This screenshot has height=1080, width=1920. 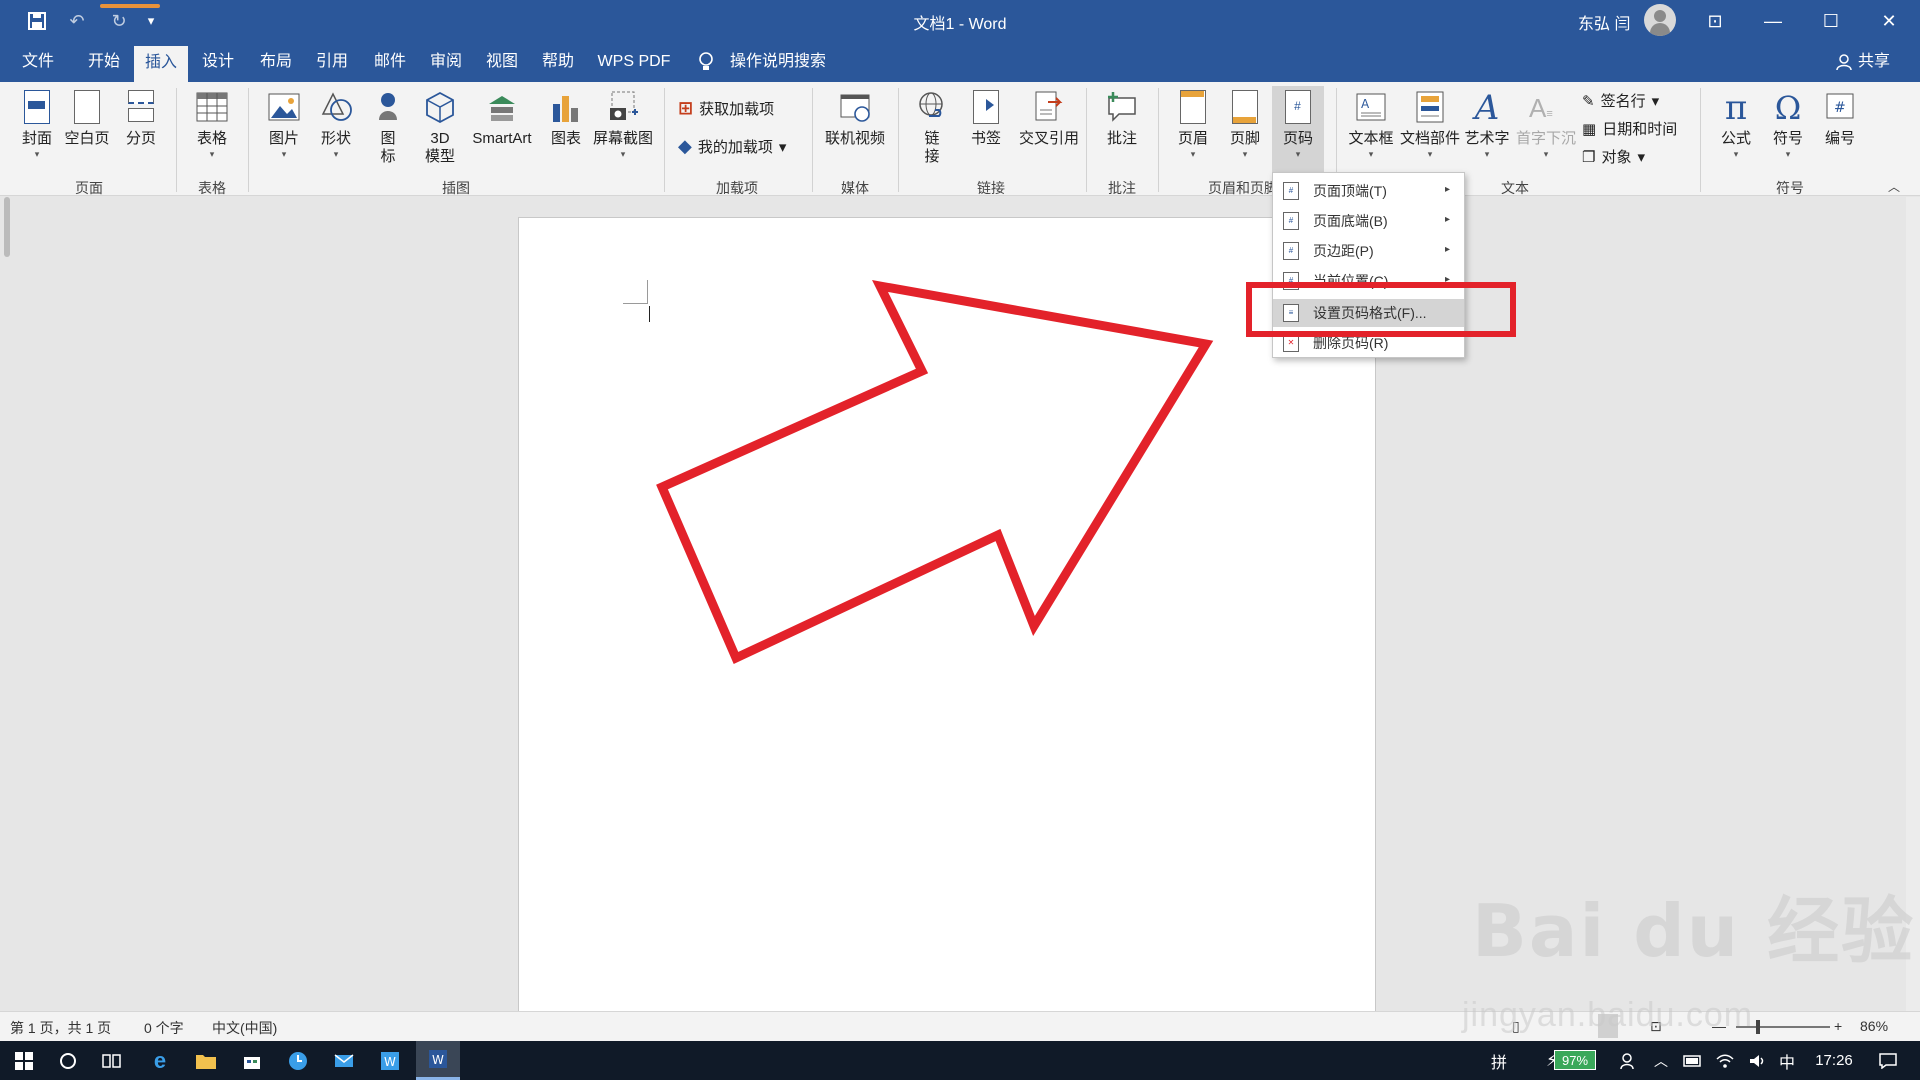 What do you see at coordinates (1368, 221) in the screenshot?
I see `menu-item-bottom-of-page: # 页面底端(B) ▸` at bounding box center [1368, 221].